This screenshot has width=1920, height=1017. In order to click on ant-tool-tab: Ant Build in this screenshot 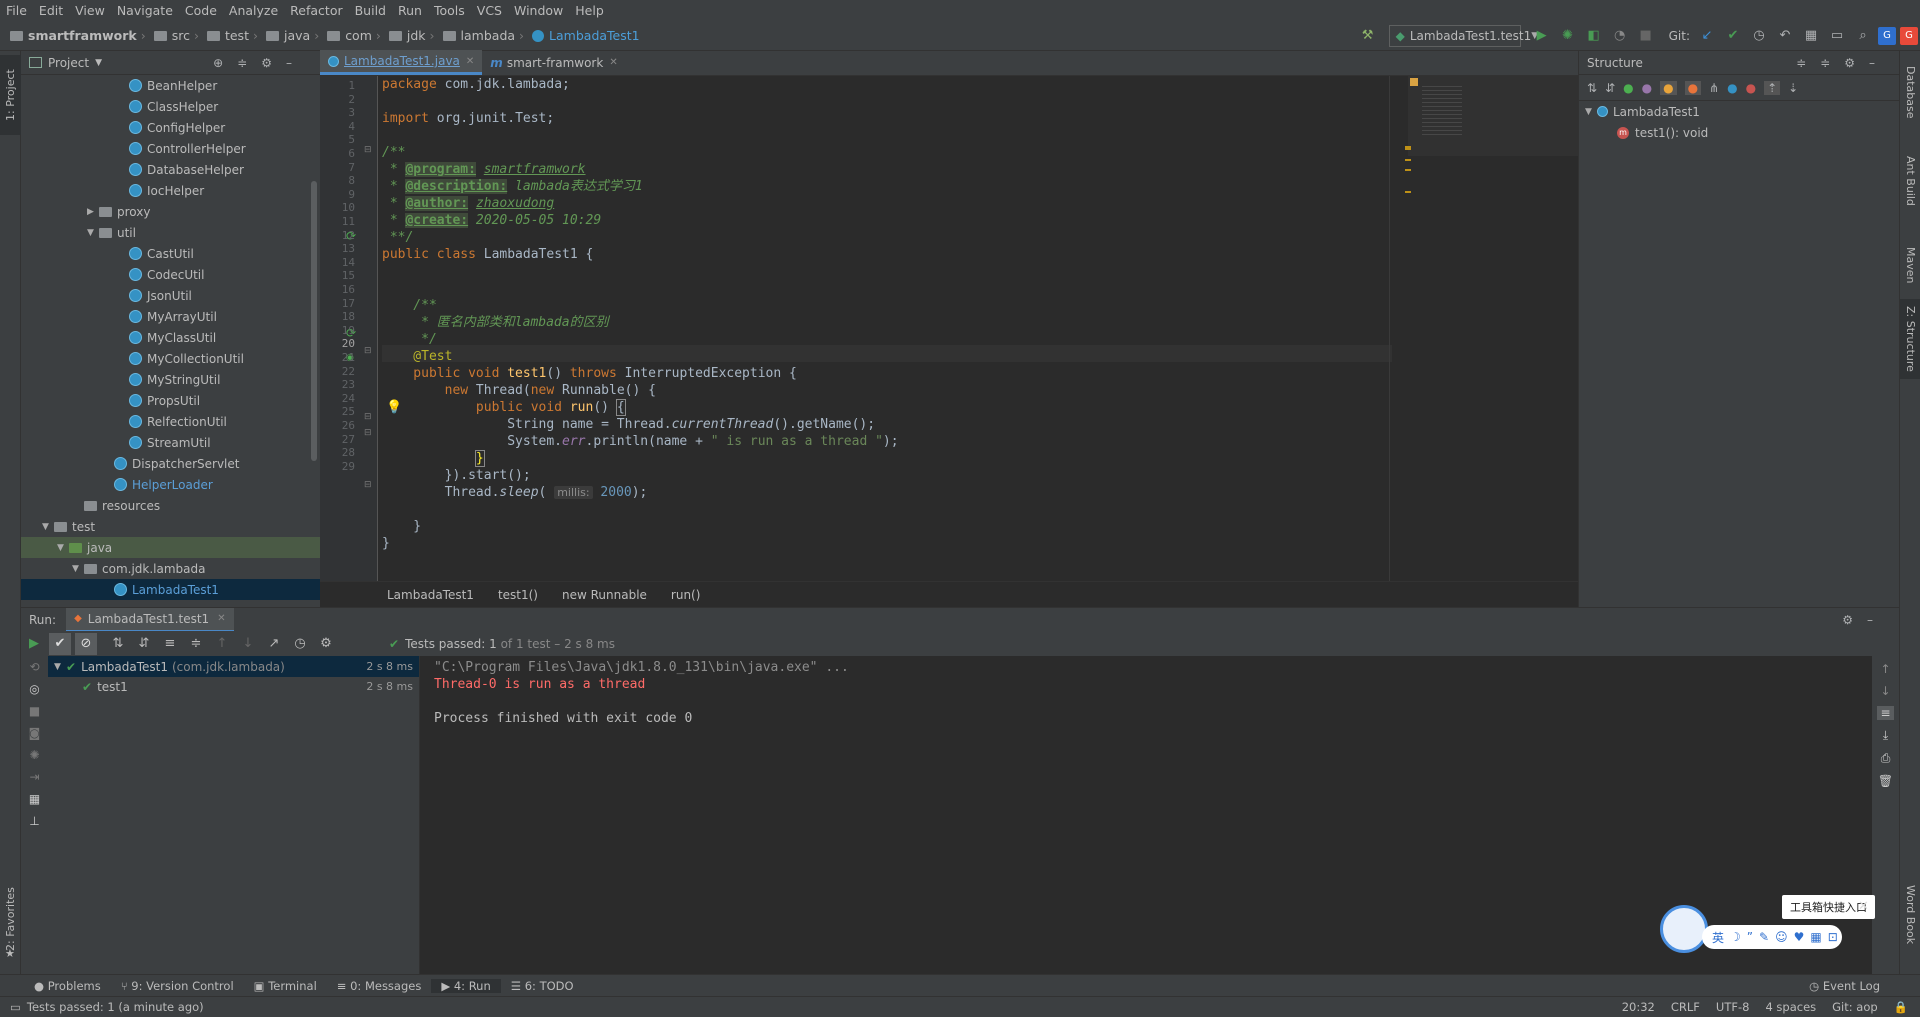, I will do `click(1910, 181)`.